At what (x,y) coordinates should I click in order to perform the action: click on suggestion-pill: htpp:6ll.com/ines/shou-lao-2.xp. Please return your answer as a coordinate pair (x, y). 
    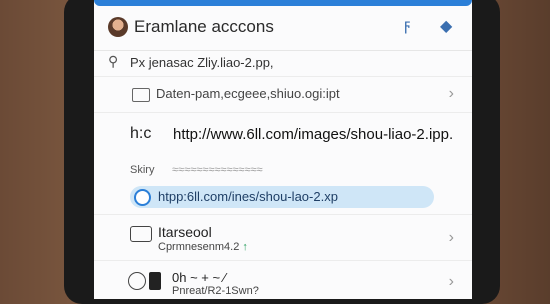
    Looking at the image, I should click on (282, 197).